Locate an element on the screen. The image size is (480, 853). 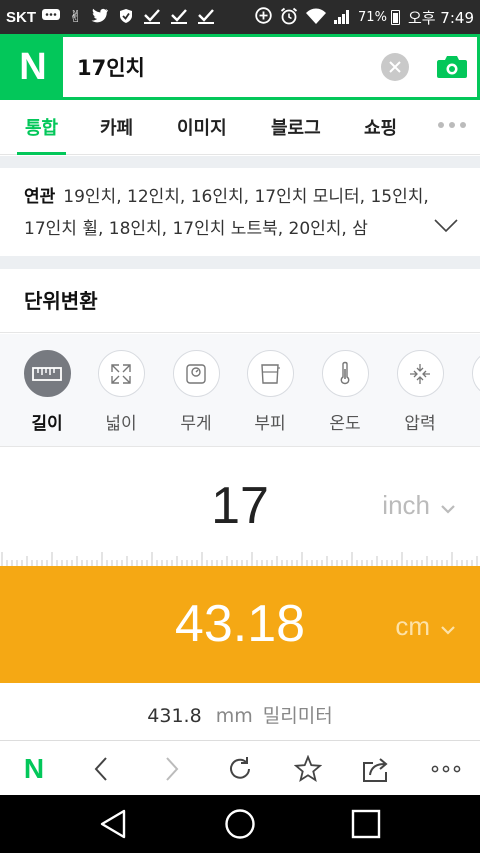
back-button is located at coordinates (101, 768).